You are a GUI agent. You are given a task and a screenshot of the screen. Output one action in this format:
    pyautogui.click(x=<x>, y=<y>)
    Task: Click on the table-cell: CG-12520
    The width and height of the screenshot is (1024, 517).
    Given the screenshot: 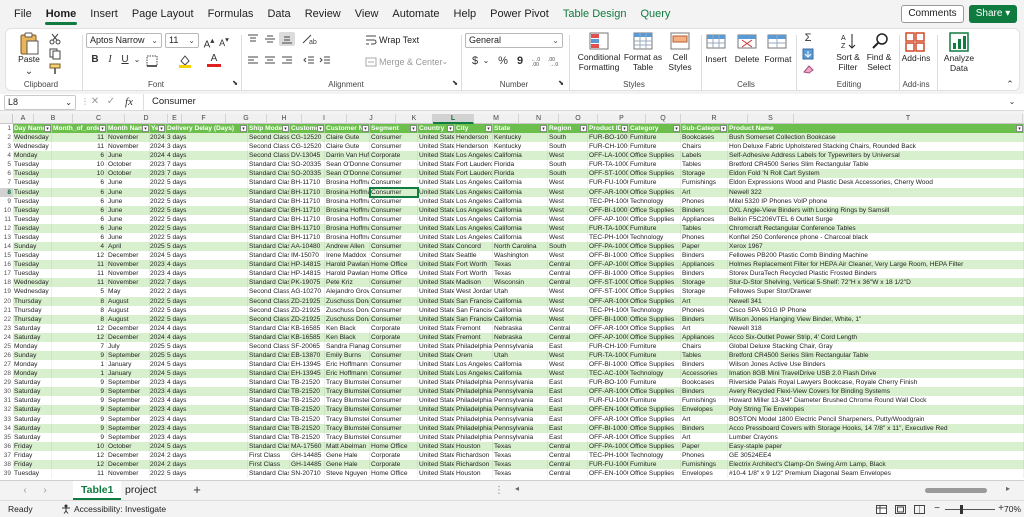 What is the action you would take?
    pyautogui.click(x=307, y=147)
    